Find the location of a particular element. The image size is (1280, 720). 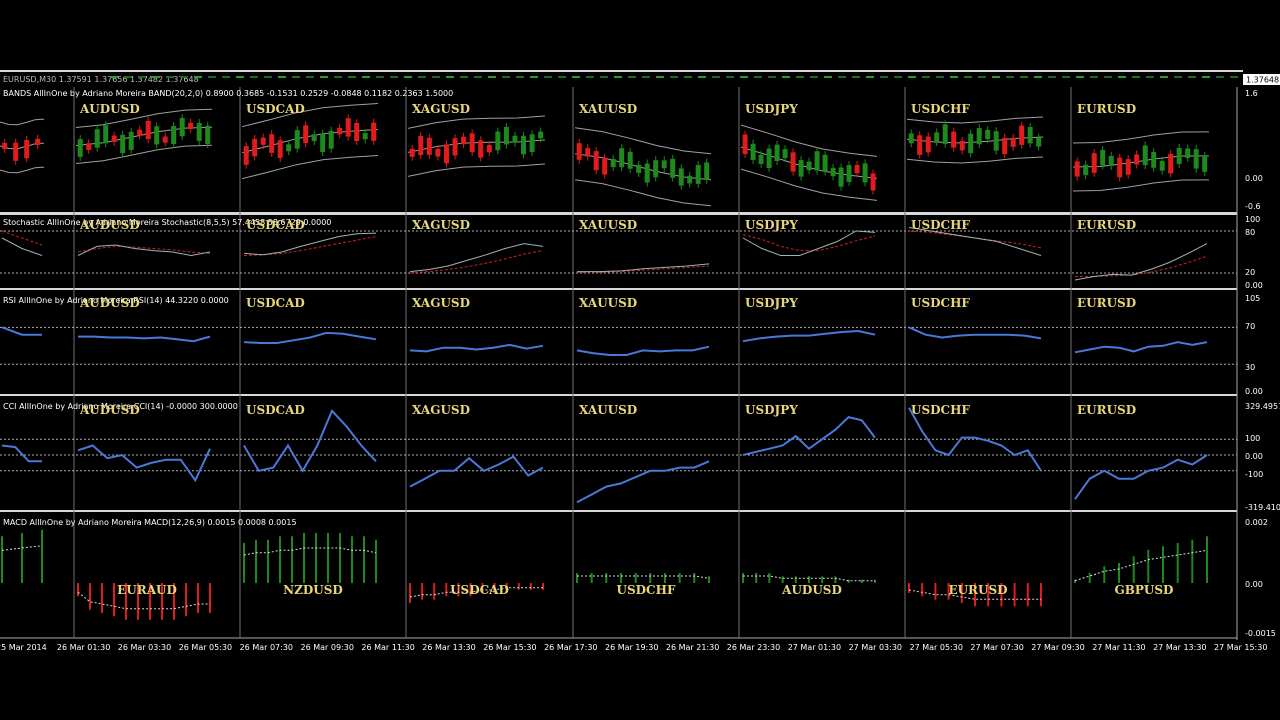

panel-divider is located at coordinates (618, 395).